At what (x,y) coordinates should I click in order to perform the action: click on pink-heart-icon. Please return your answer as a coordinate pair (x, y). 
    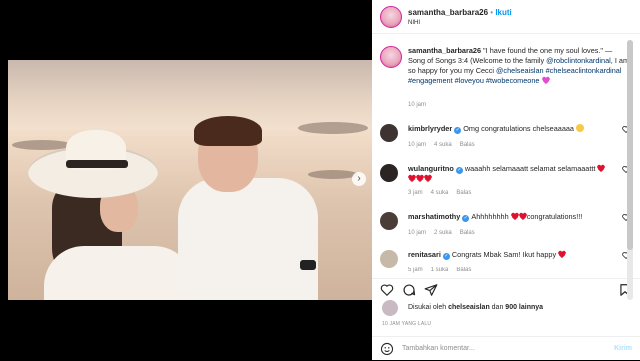
    Looking at the image, I should click on (546, 80).